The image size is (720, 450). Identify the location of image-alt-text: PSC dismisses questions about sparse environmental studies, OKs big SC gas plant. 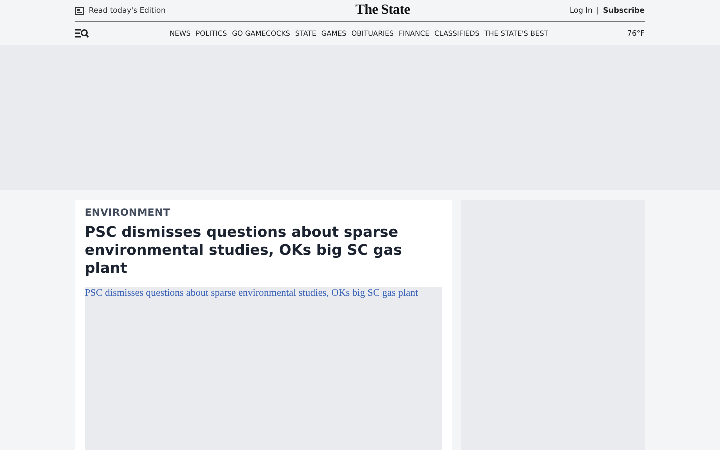
(252, 293).